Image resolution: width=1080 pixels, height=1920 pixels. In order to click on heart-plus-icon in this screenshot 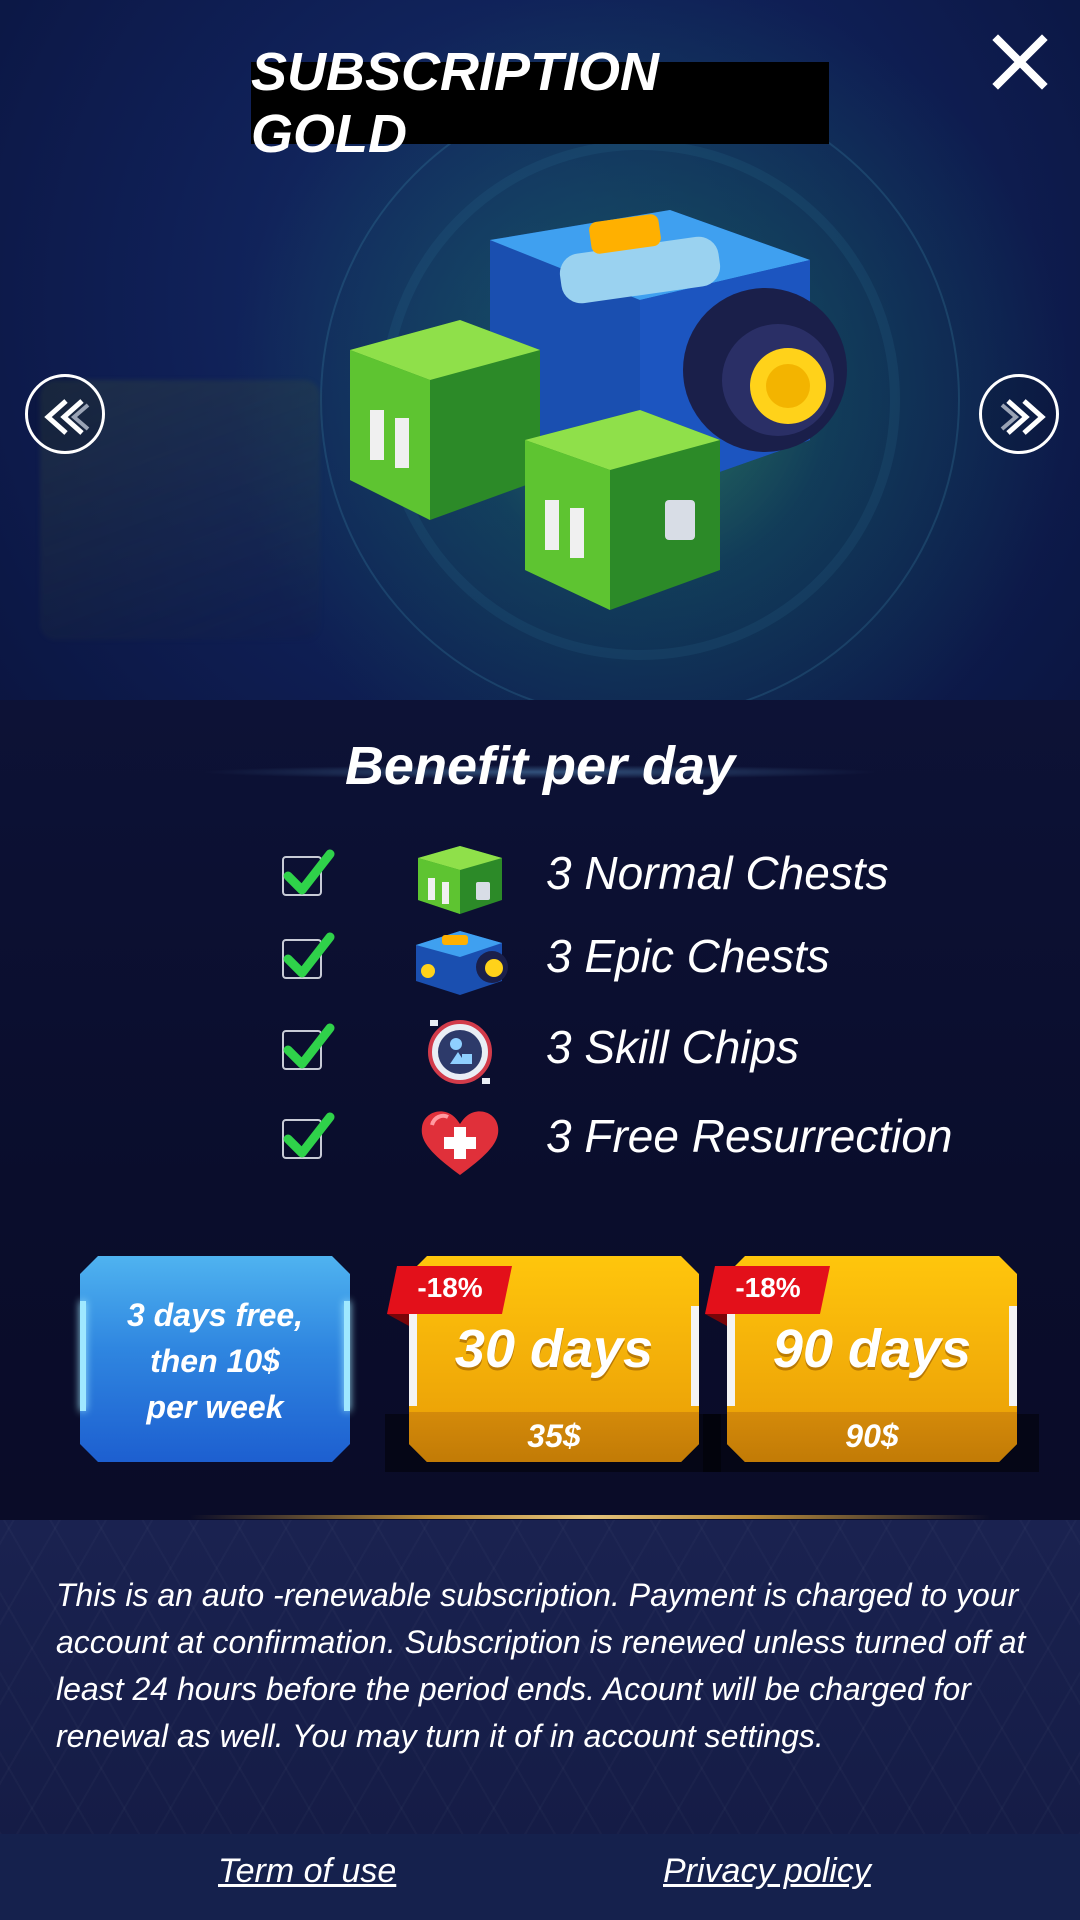, I will do `click(460, 1143)`.